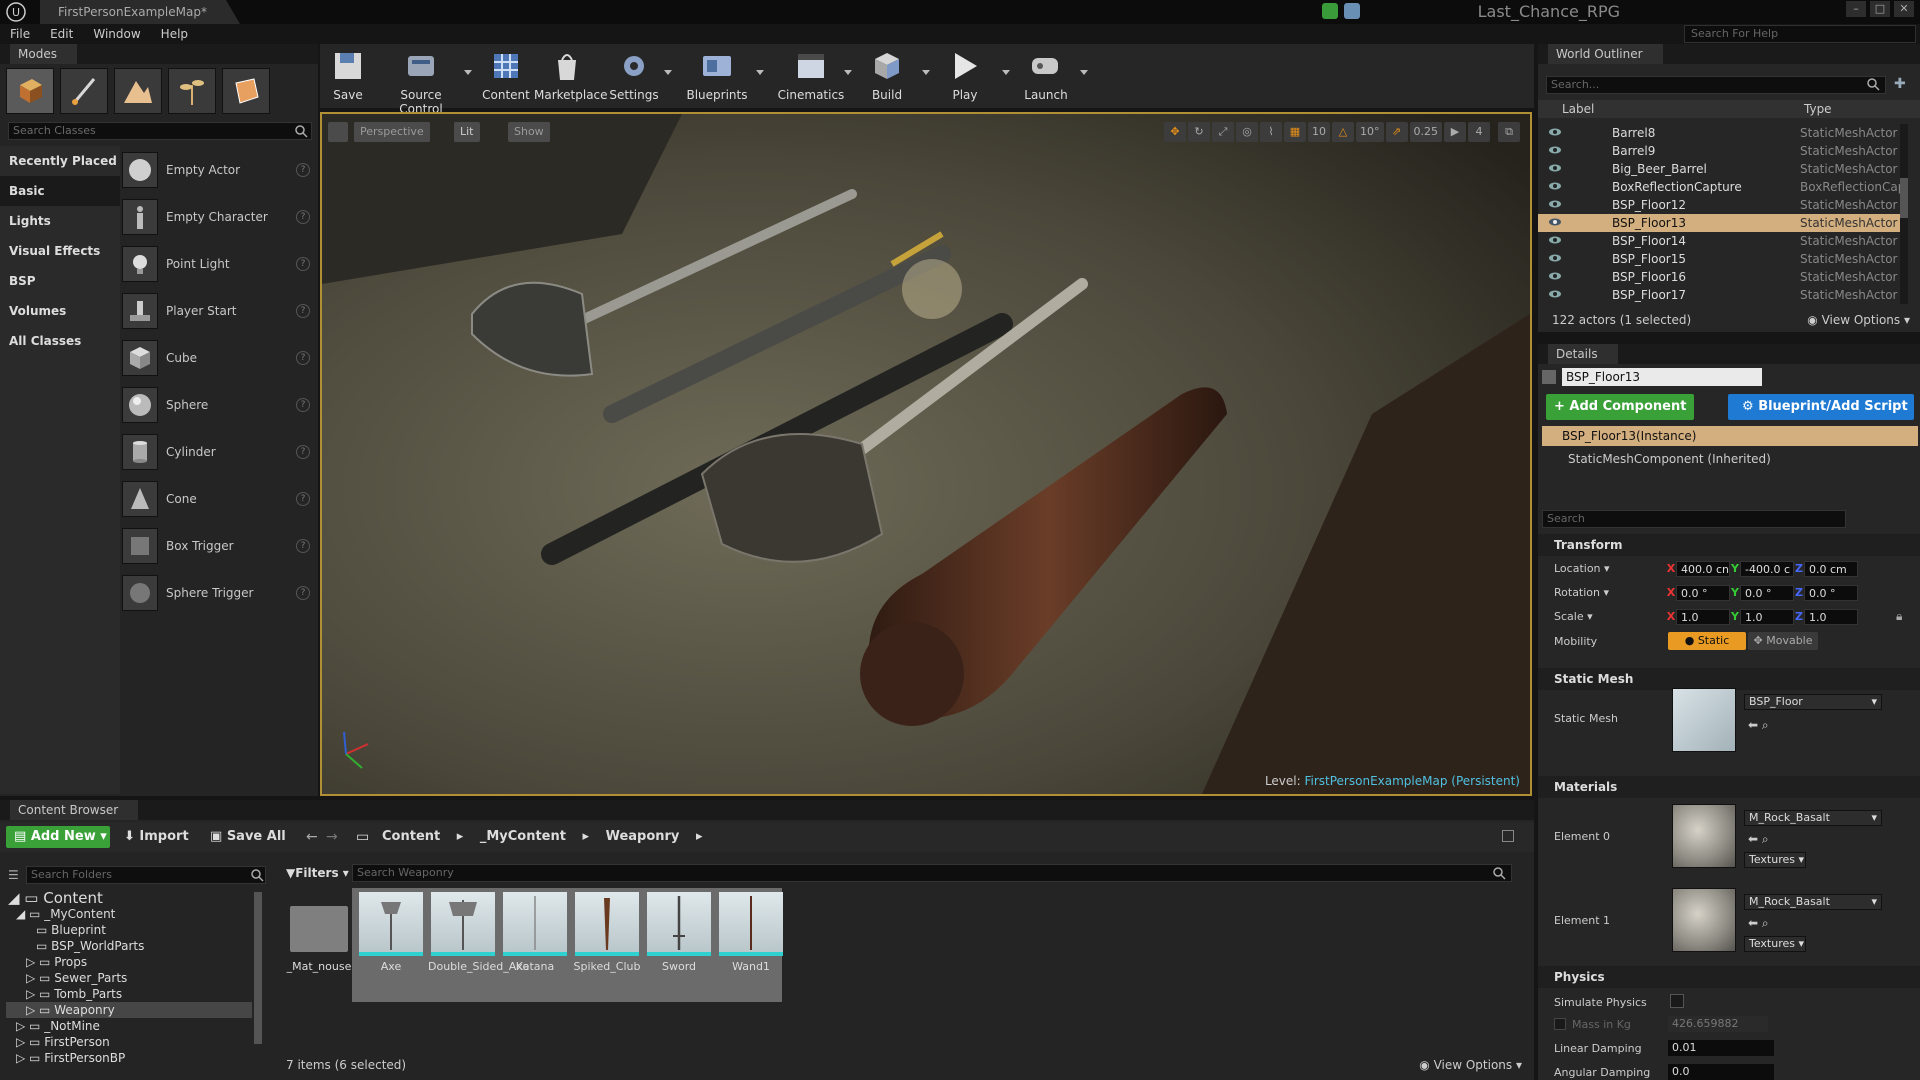 This screenshot has height=1080, width=1920. Describe the element at coordinates (1719, 205) in the screenshot. I see `outliner-row: BSP_Floor12 StaticMeshActor` at that location.